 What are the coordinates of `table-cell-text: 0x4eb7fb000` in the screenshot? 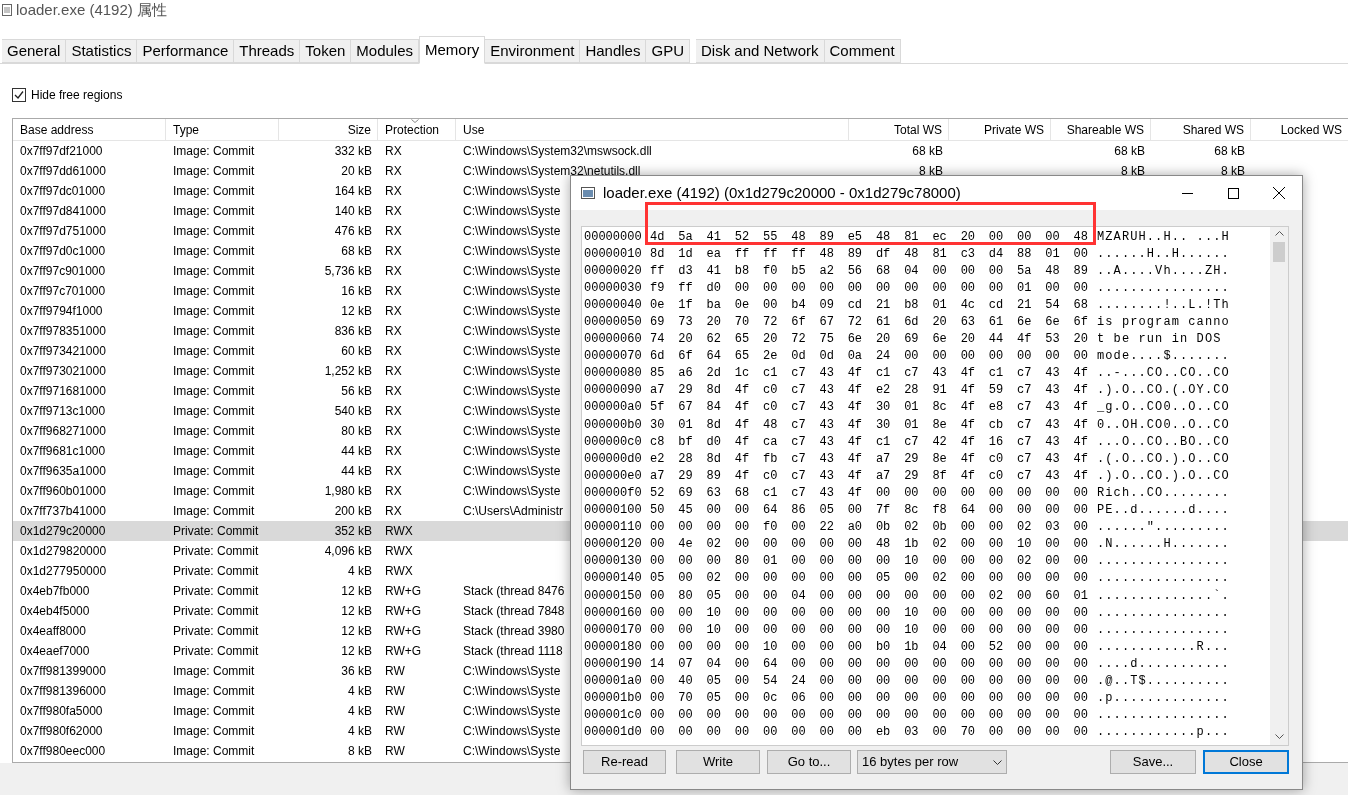 It's located at (55, 591).